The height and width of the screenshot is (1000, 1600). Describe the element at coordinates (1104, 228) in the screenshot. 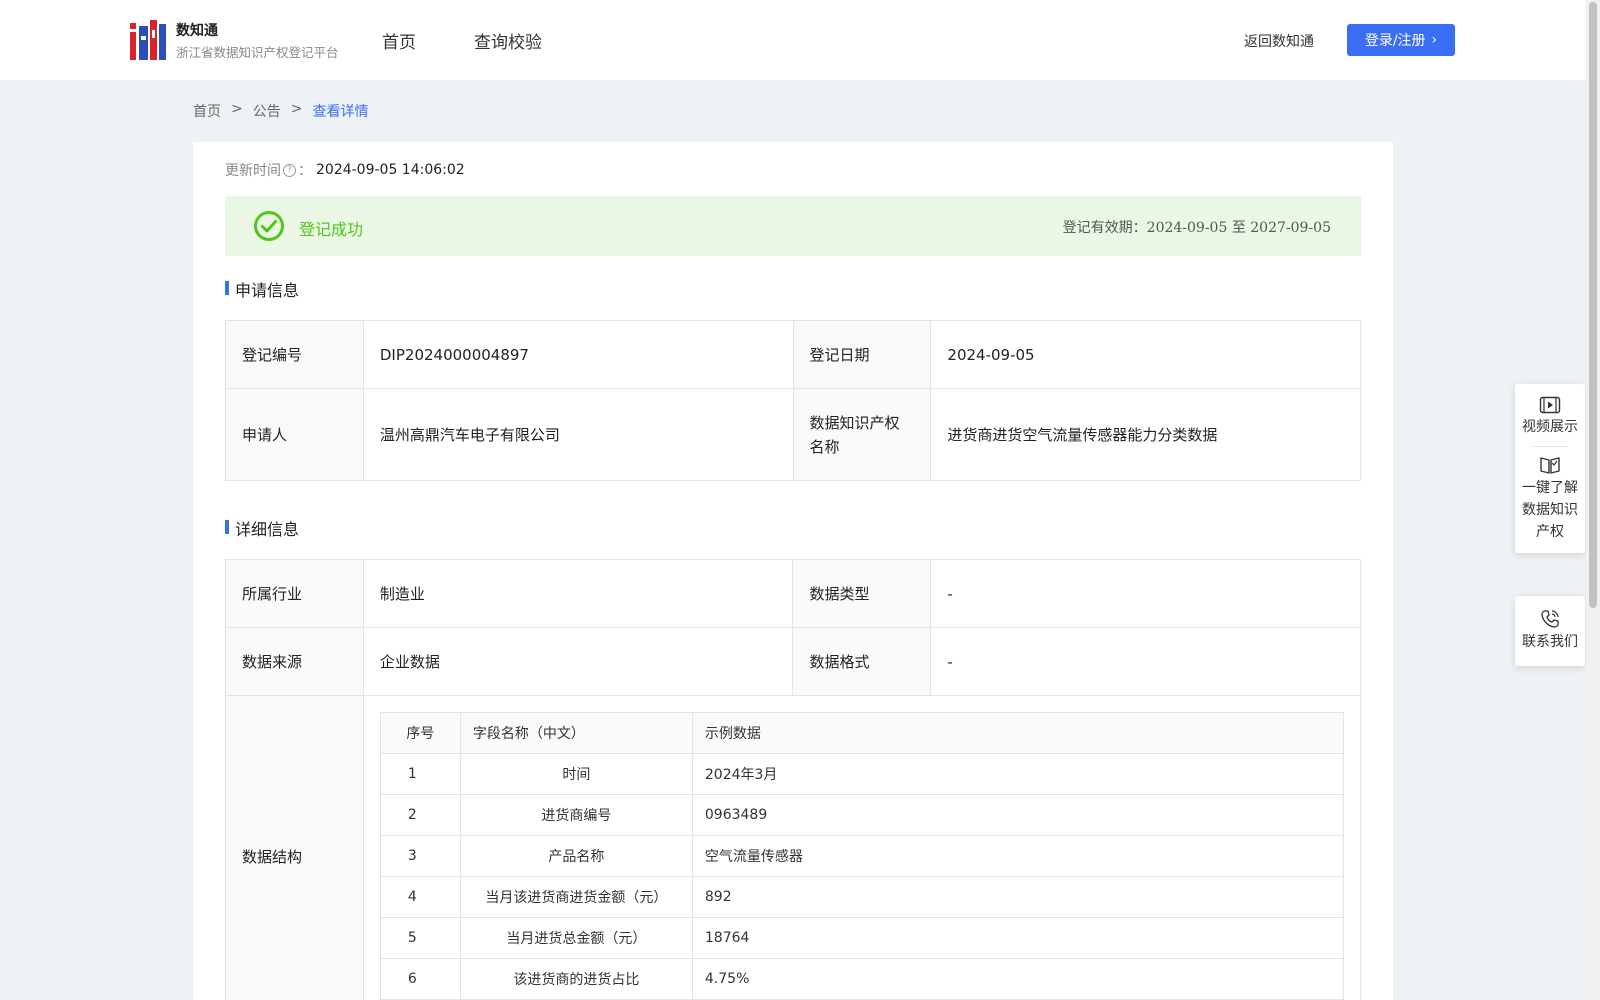

I see `validity-label: 登记有效期：` at that location.